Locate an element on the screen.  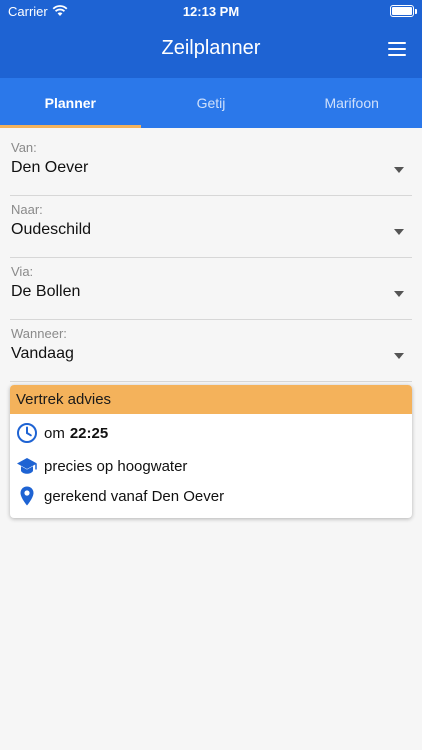
clock: 12:13 PM is located at coordinates (211, 11).